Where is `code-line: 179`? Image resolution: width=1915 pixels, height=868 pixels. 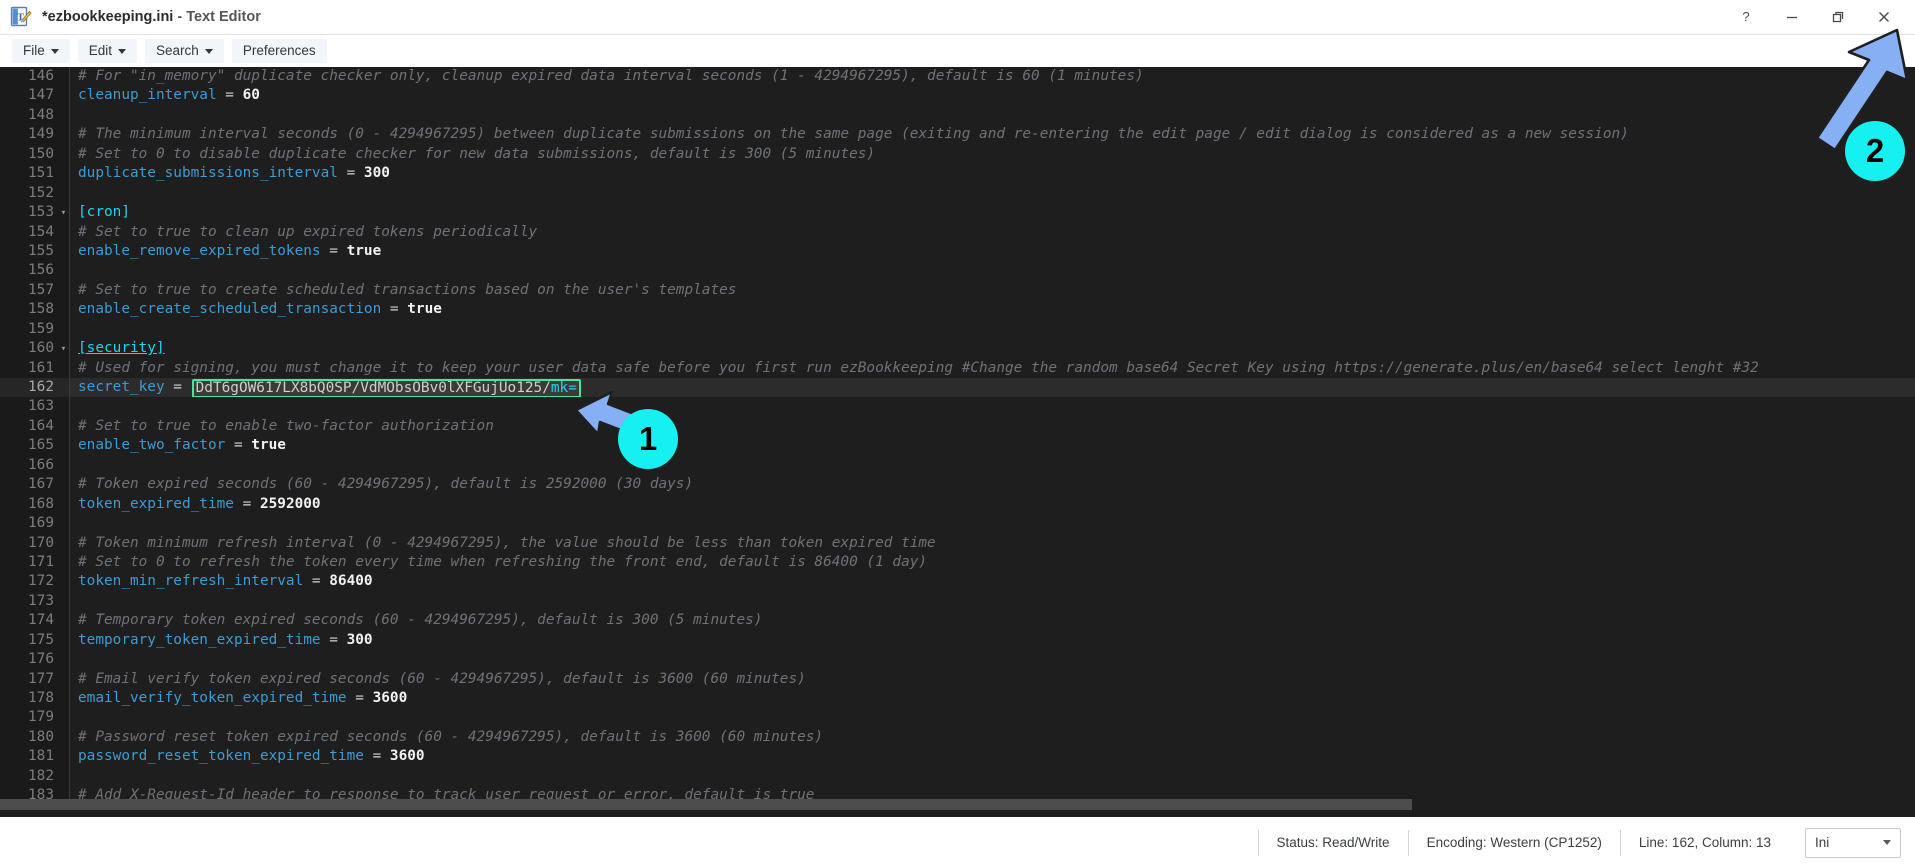 code-line: 179 is located at coordinates (957, 718).